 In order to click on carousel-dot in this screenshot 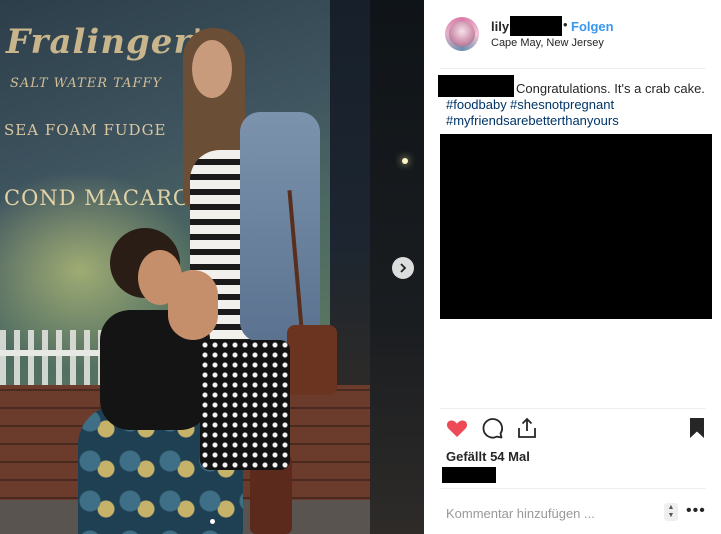, I will do `click(212, 521)`.